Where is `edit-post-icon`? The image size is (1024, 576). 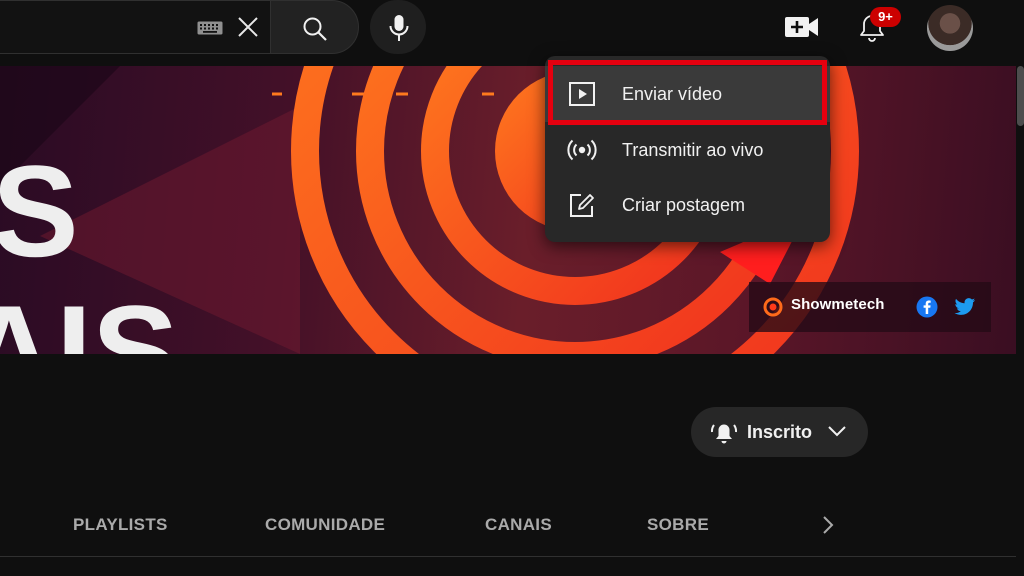 edit-post-icon is located at coordinates (582, 205).